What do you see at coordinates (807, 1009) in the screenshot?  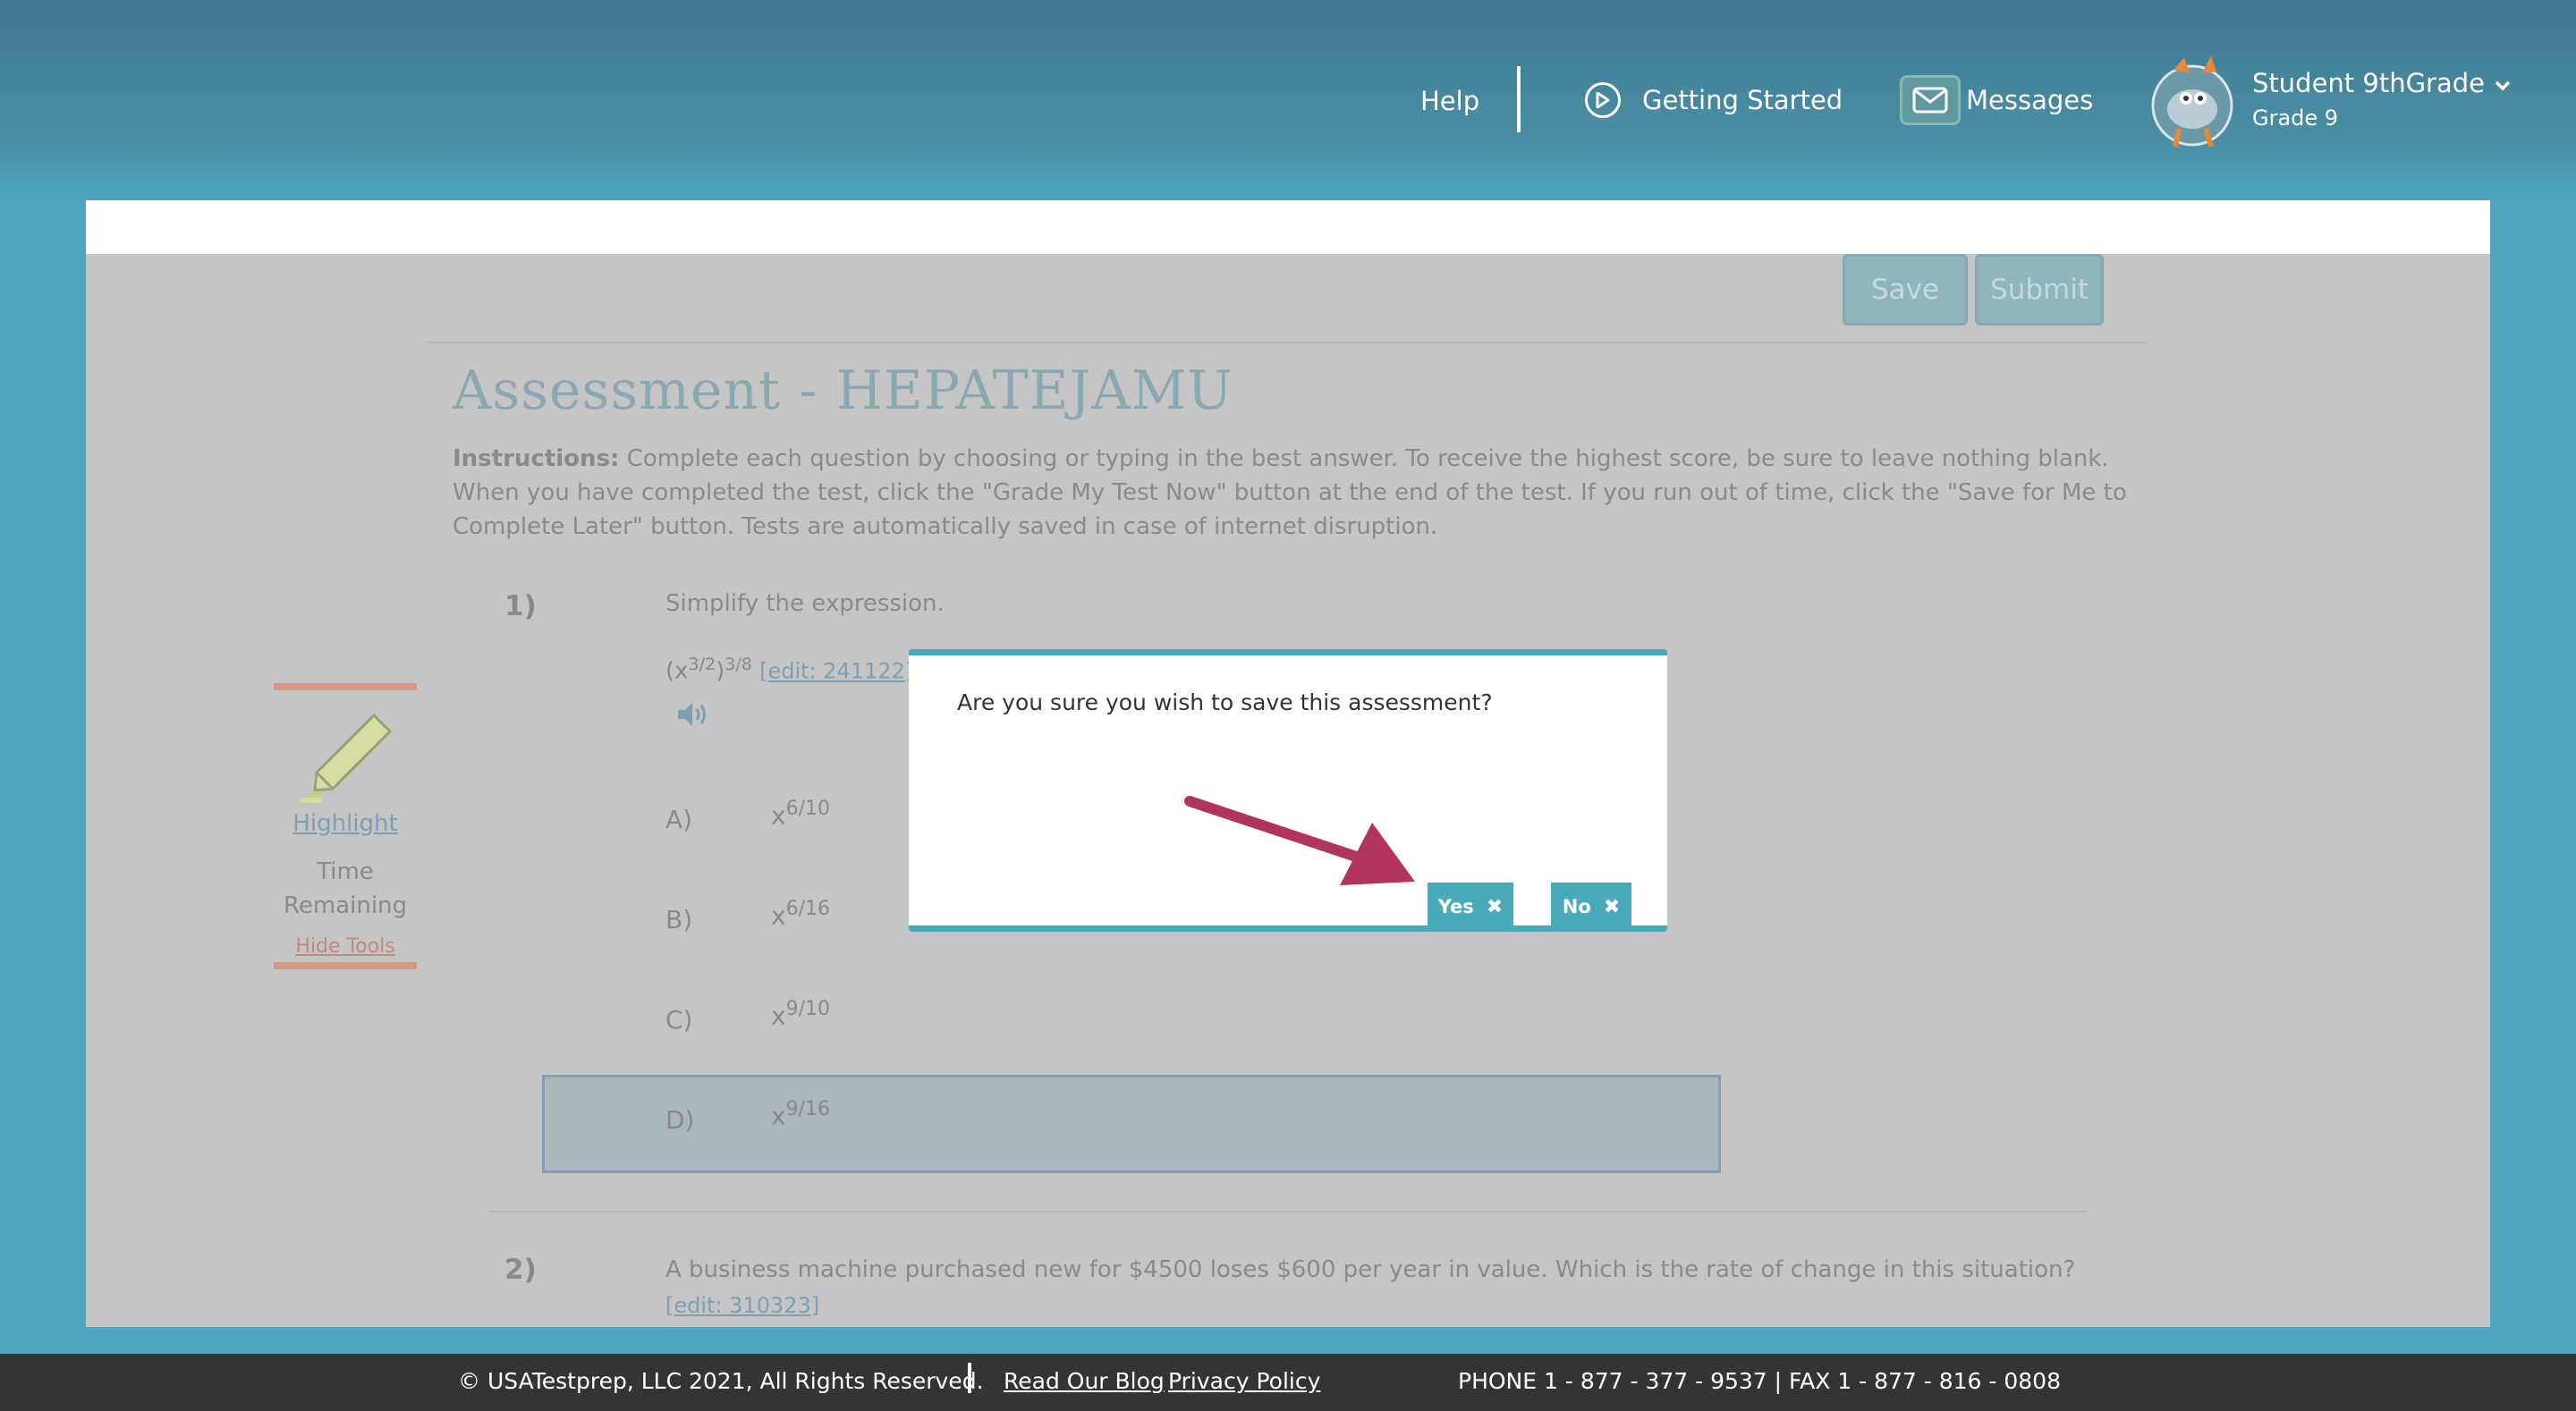 I see `option-exponent: 9/10` at bounding box center [807, 1009].